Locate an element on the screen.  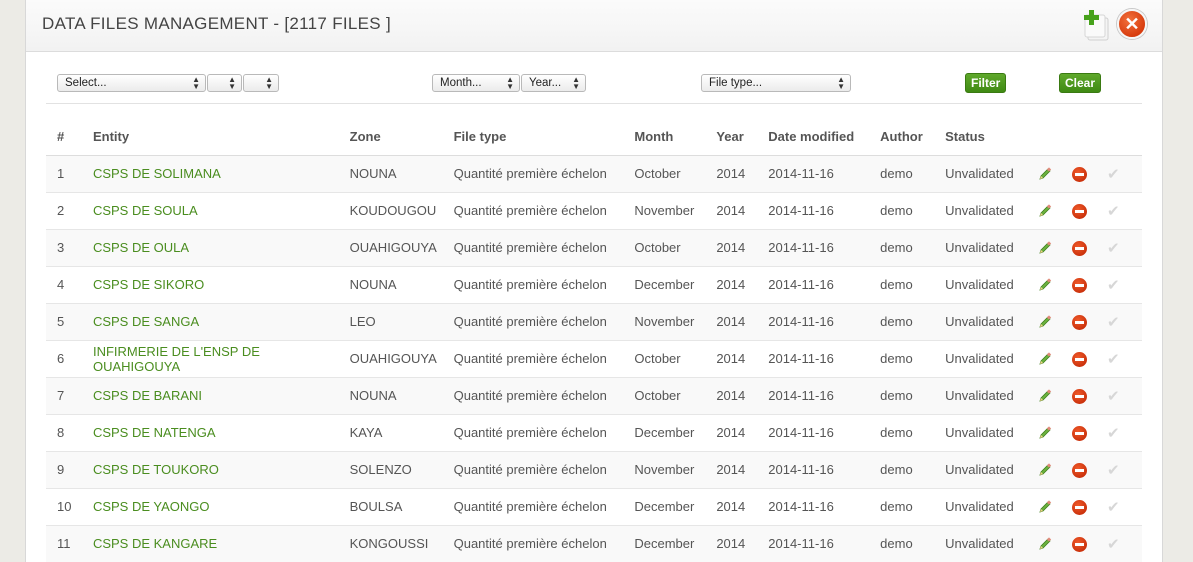
filetype-select: File type... ▲ ▼ is located at coordinates (776, 83).